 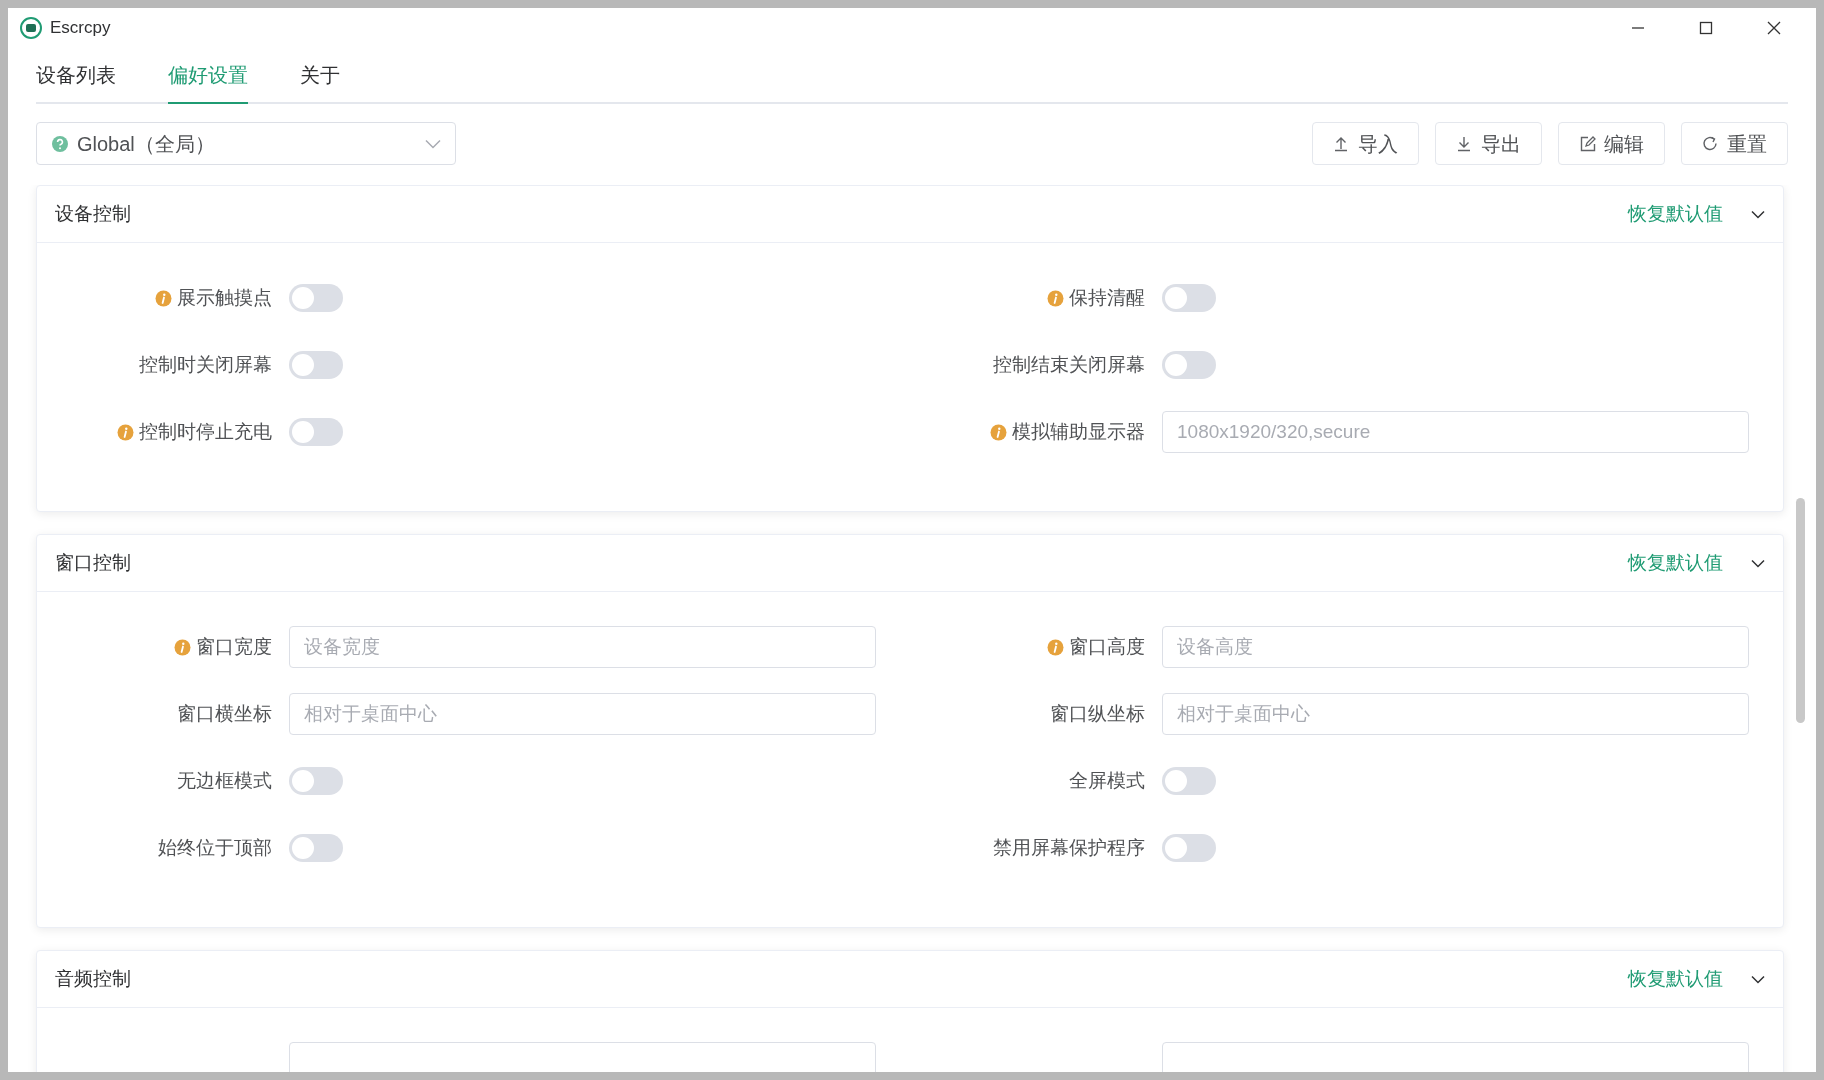 I want to click on field-label: 全屏模式, so click(x=1107, y=780).